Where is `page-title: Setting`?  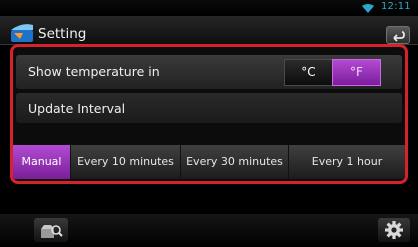
page-title: Setting is located at coordinates (62, 34).